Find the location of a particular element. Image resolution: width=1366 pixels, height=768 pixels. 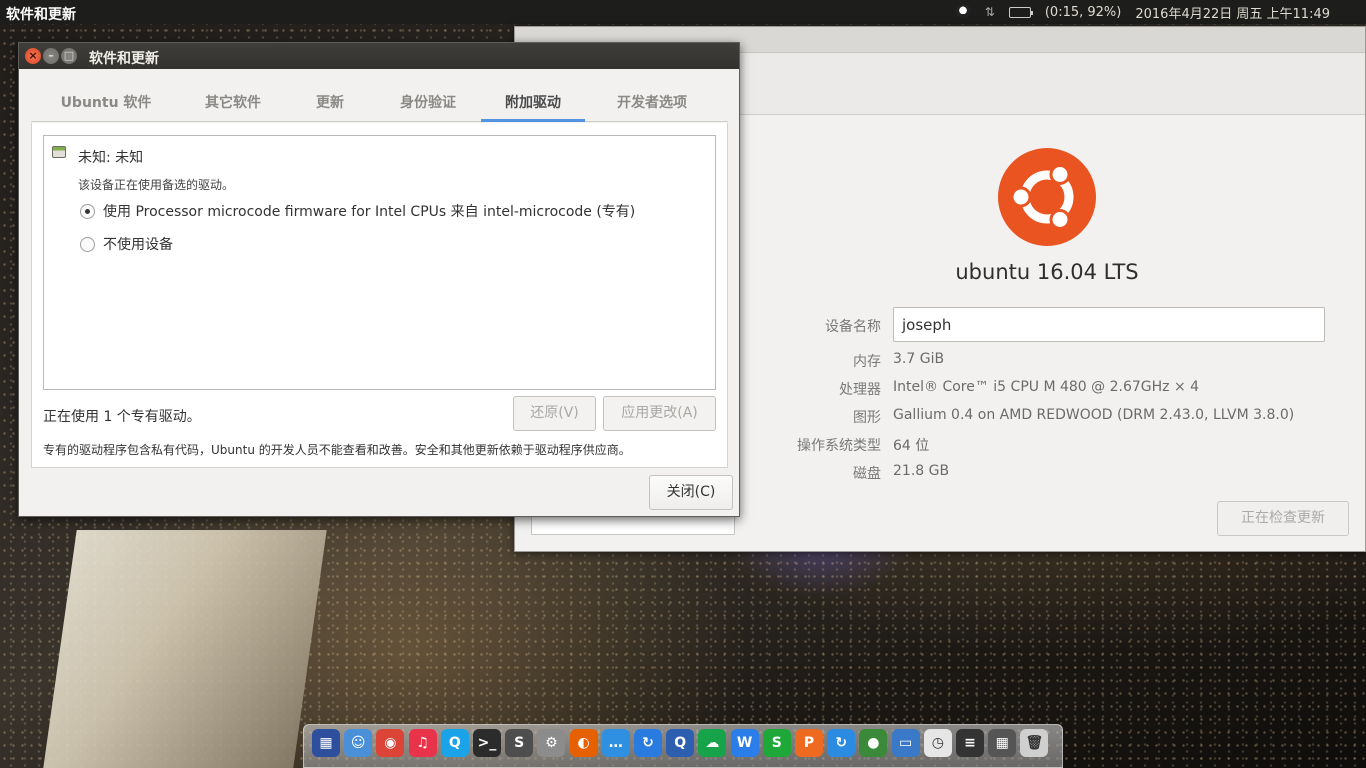

close-button: 关闭(C) is located at coordinates (691, 492).